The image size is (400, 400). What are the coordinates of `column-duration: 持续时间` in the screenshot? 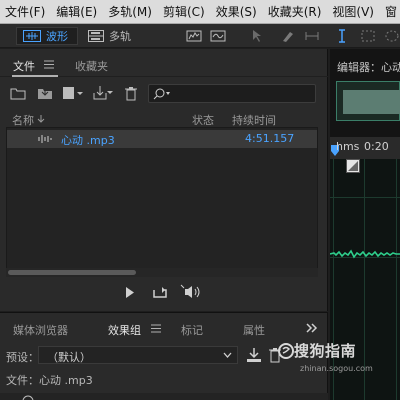 It's located at (254, 120).